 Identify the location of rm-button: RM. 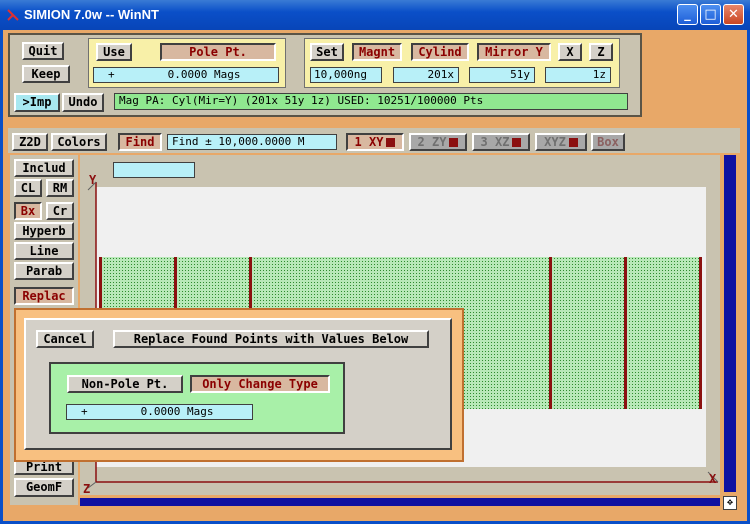
(60, 188).